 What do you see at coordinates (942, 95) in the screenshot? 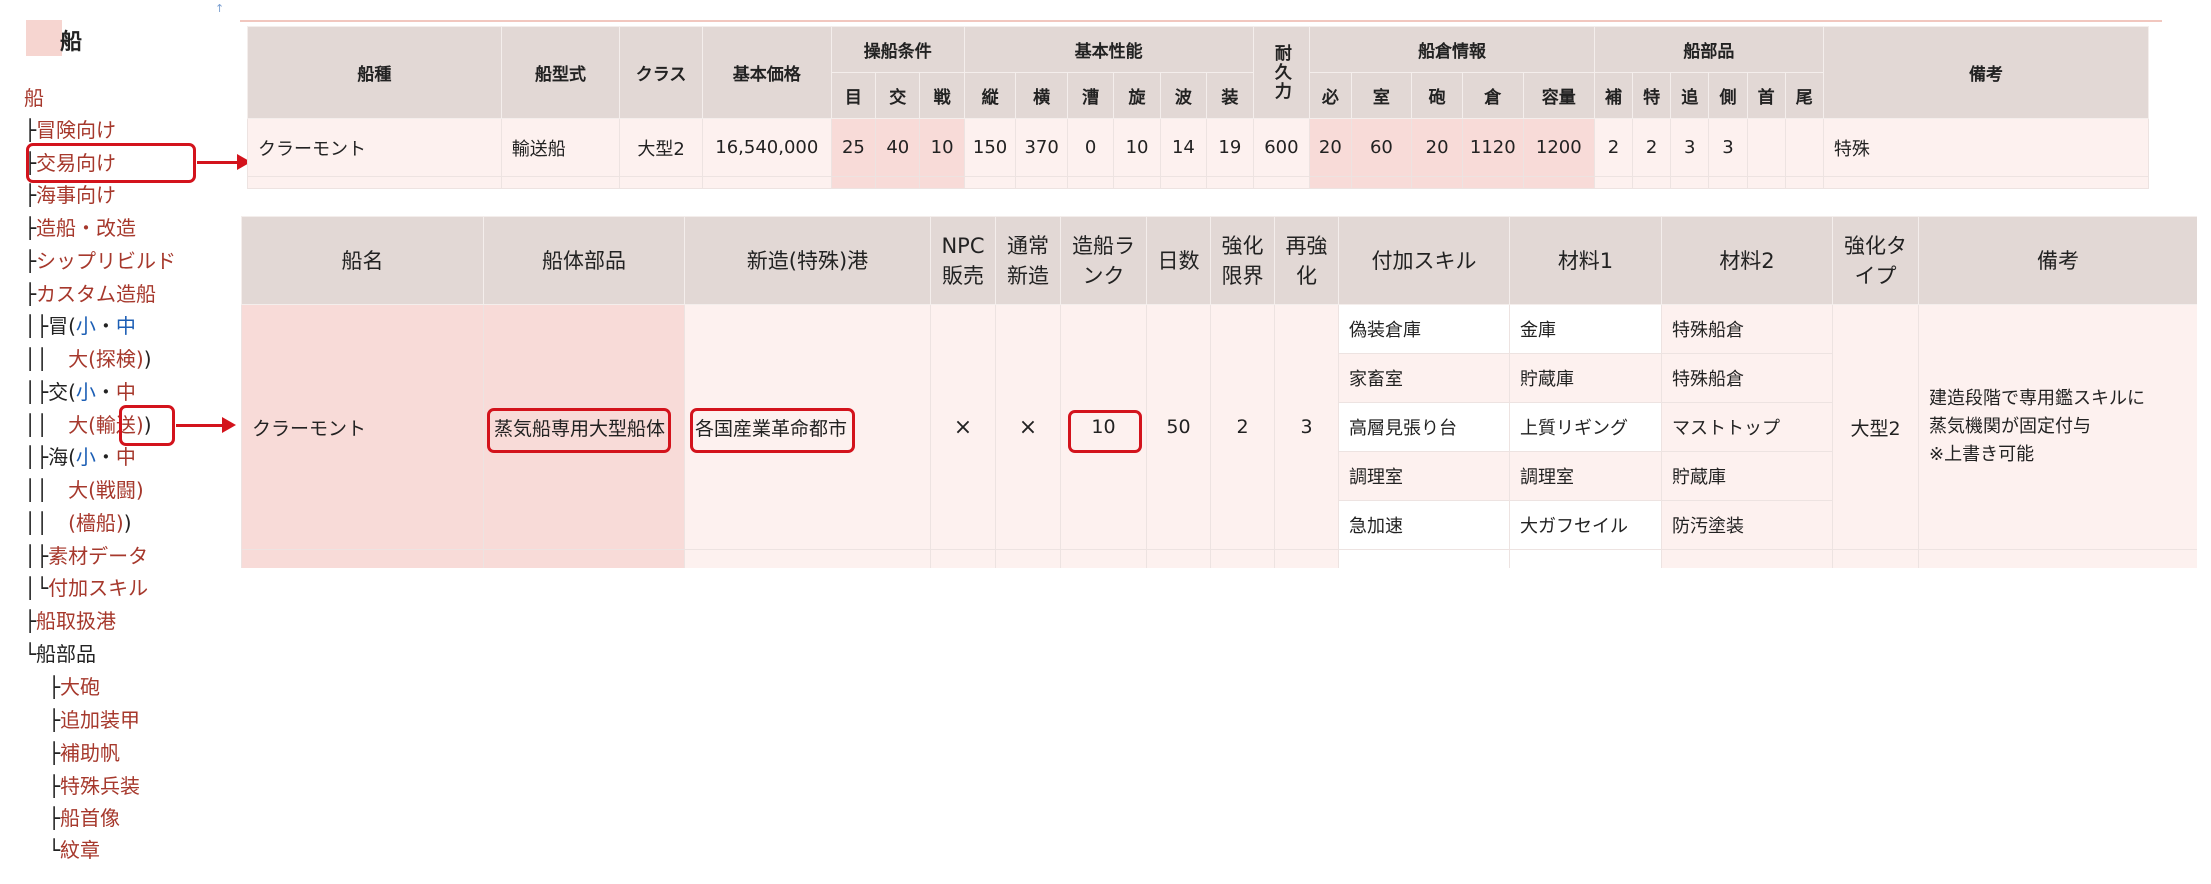
I see `th-sub: 戦` at bounding box center [942, 95].